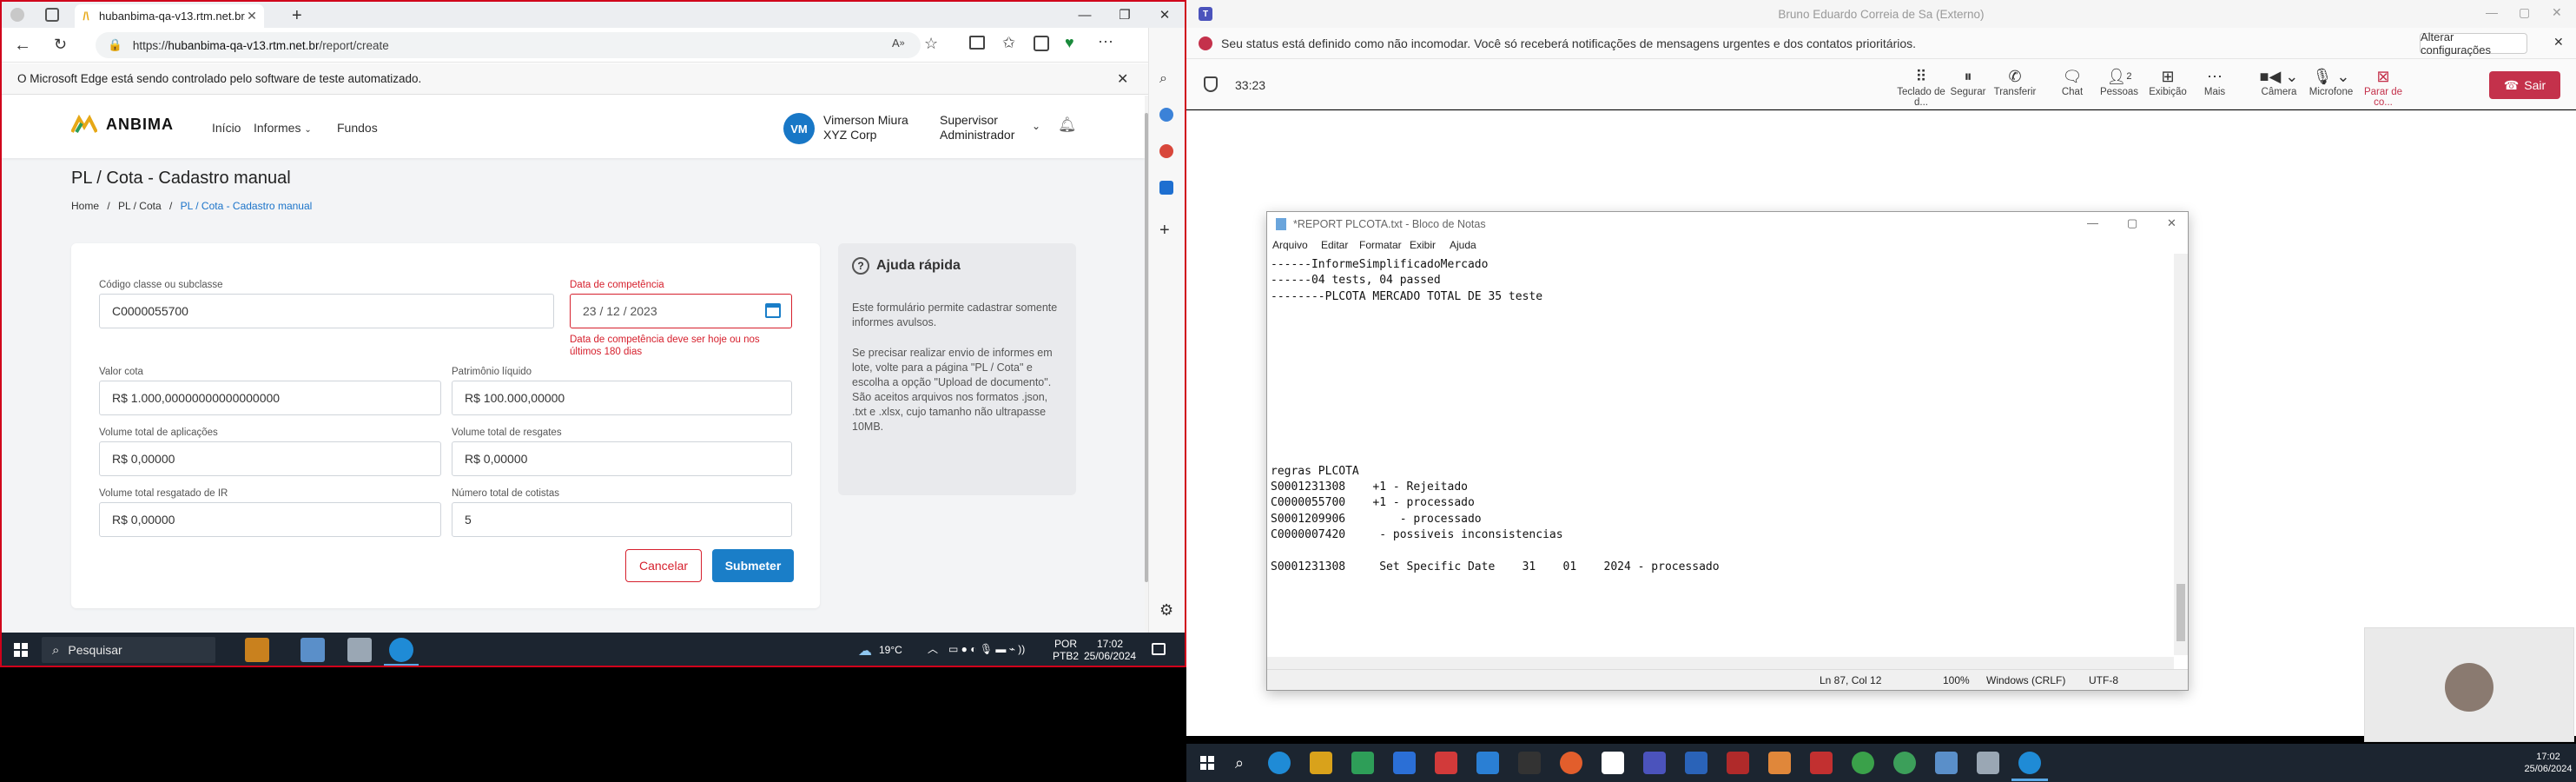 Image resolution: width=2576 pixels, height=782 pixels. What do you see at coordinates (1423, 245) in the screenshot?
I see `menu-exibir: Exibir` at bounding box center [1423, 245].